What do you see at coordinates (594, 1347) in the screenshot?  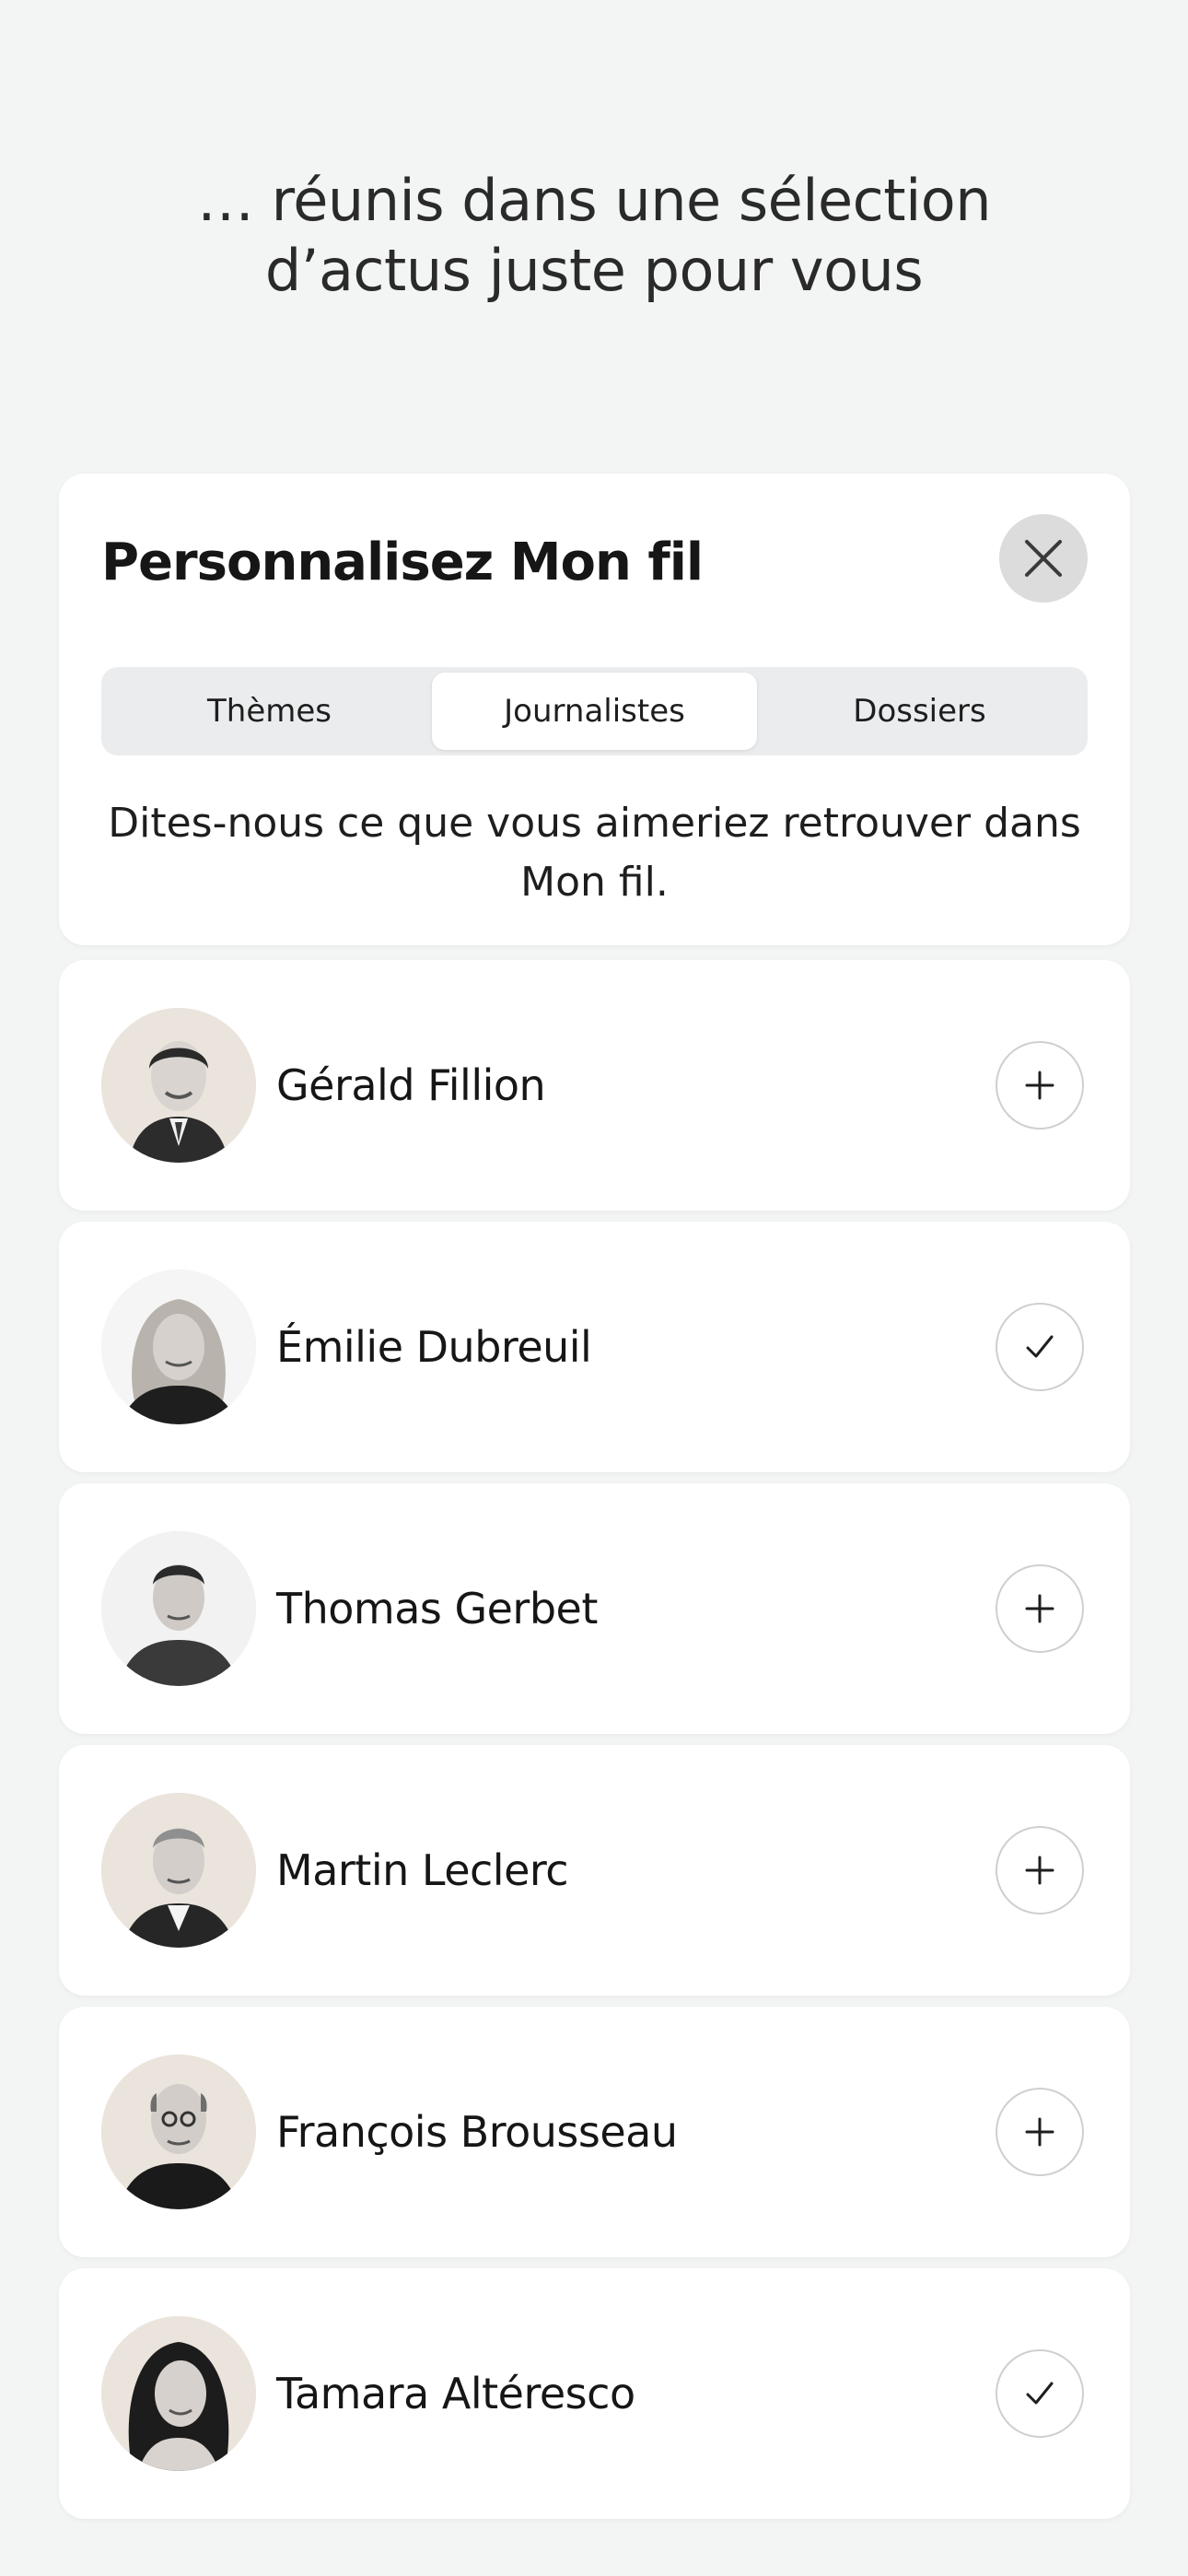 I see `journalist-row-emilie-dubreuil: Émilie Dubreuil` at bounding box center [594, 1347].